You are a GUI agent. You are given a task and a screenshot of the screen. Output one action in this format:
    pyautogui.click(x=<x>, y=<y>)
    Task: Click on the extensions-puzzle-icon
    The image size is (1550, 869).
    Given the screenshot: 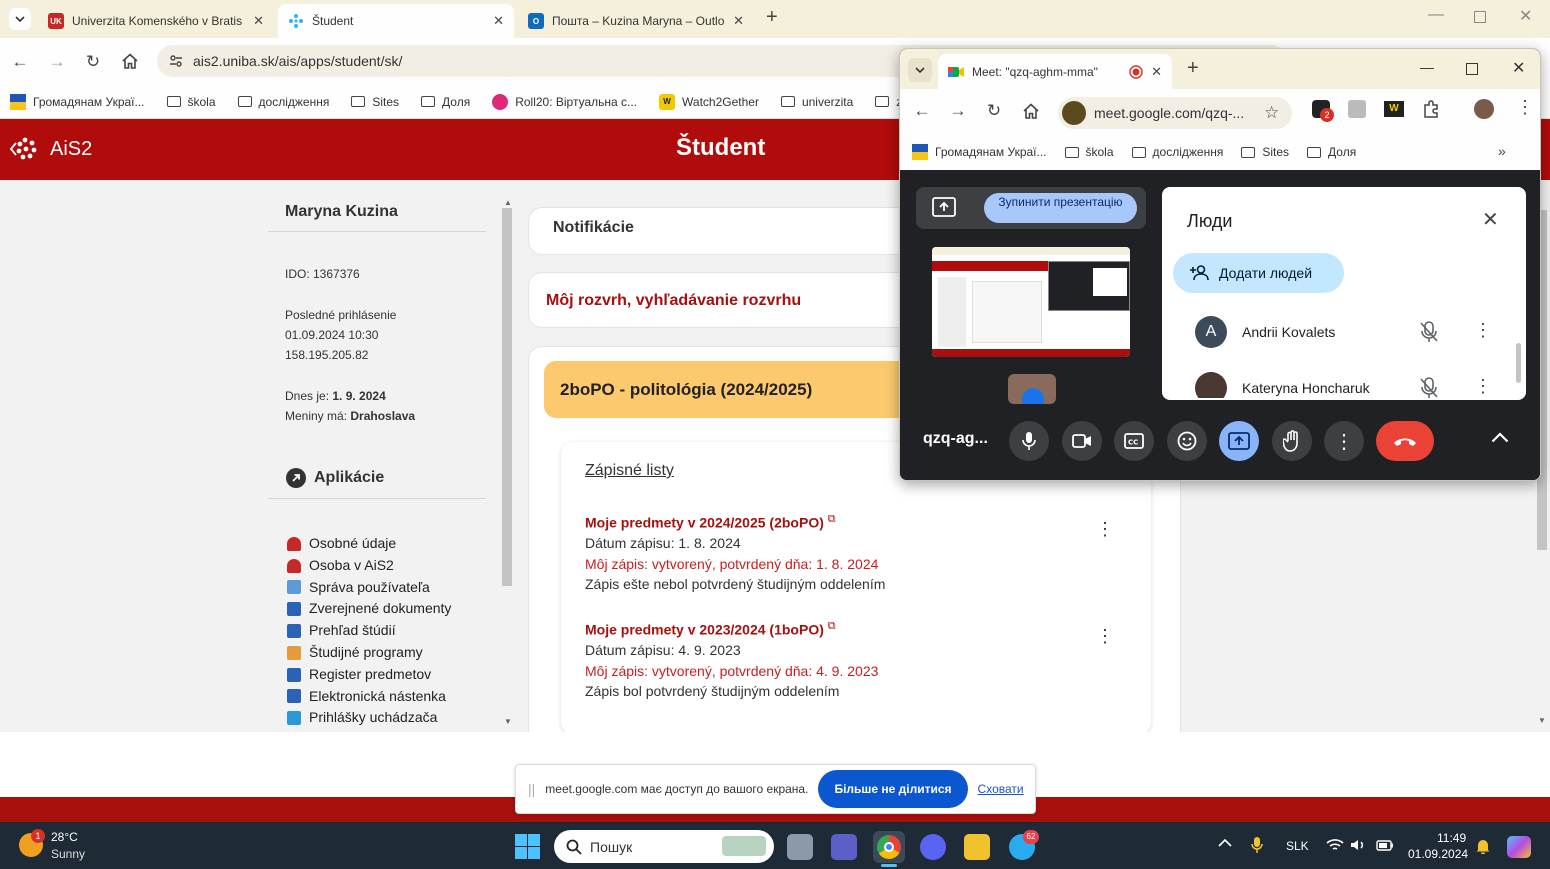 What is the action you would take?
    pyautogui.click(x=1431, y=109)
    